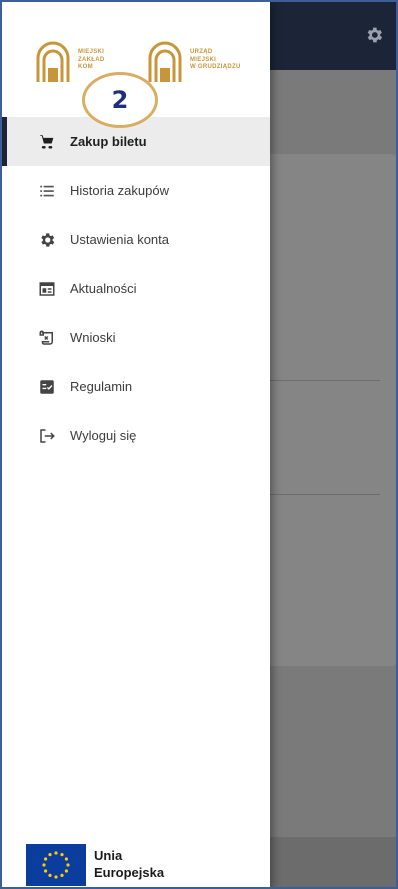  I want to click on eu-flag-icon, so click(56, 865).